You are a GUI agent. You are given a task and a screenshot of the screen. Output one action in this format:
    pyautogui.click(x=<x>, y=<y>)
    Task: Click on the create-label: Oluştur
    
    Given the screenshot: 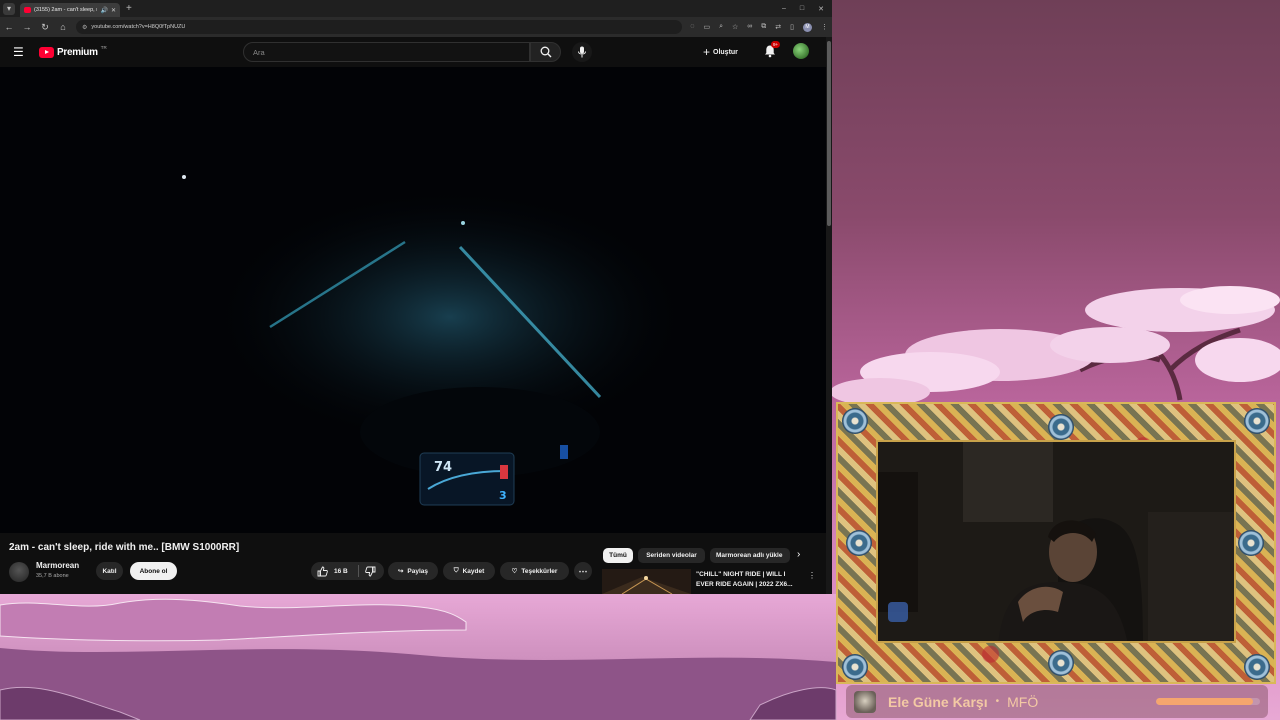 What is the action you would take?
    pyautogui.click(x=725, y=52)
    